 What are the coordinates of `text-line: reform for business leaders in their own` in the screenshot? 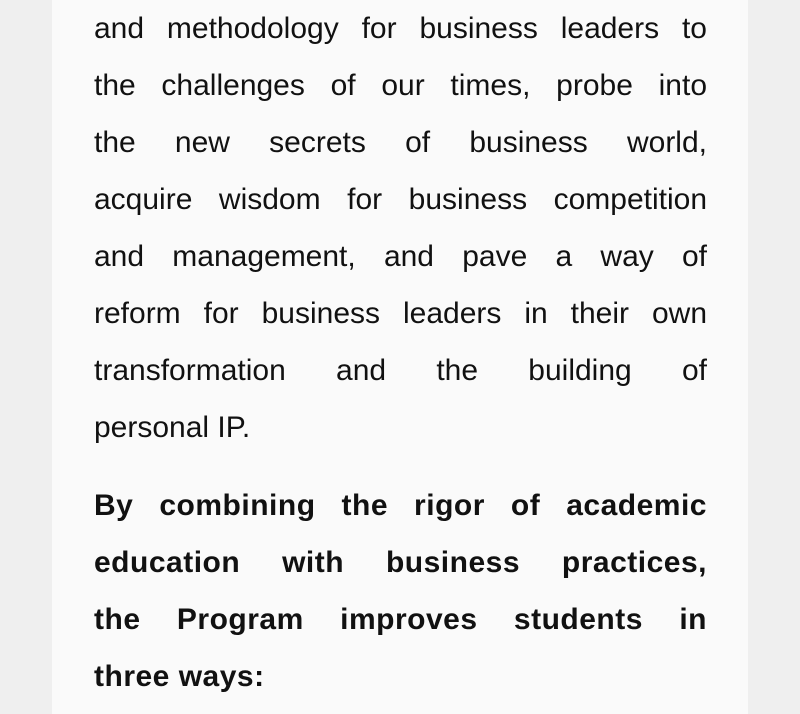 It's located at (400, 313).